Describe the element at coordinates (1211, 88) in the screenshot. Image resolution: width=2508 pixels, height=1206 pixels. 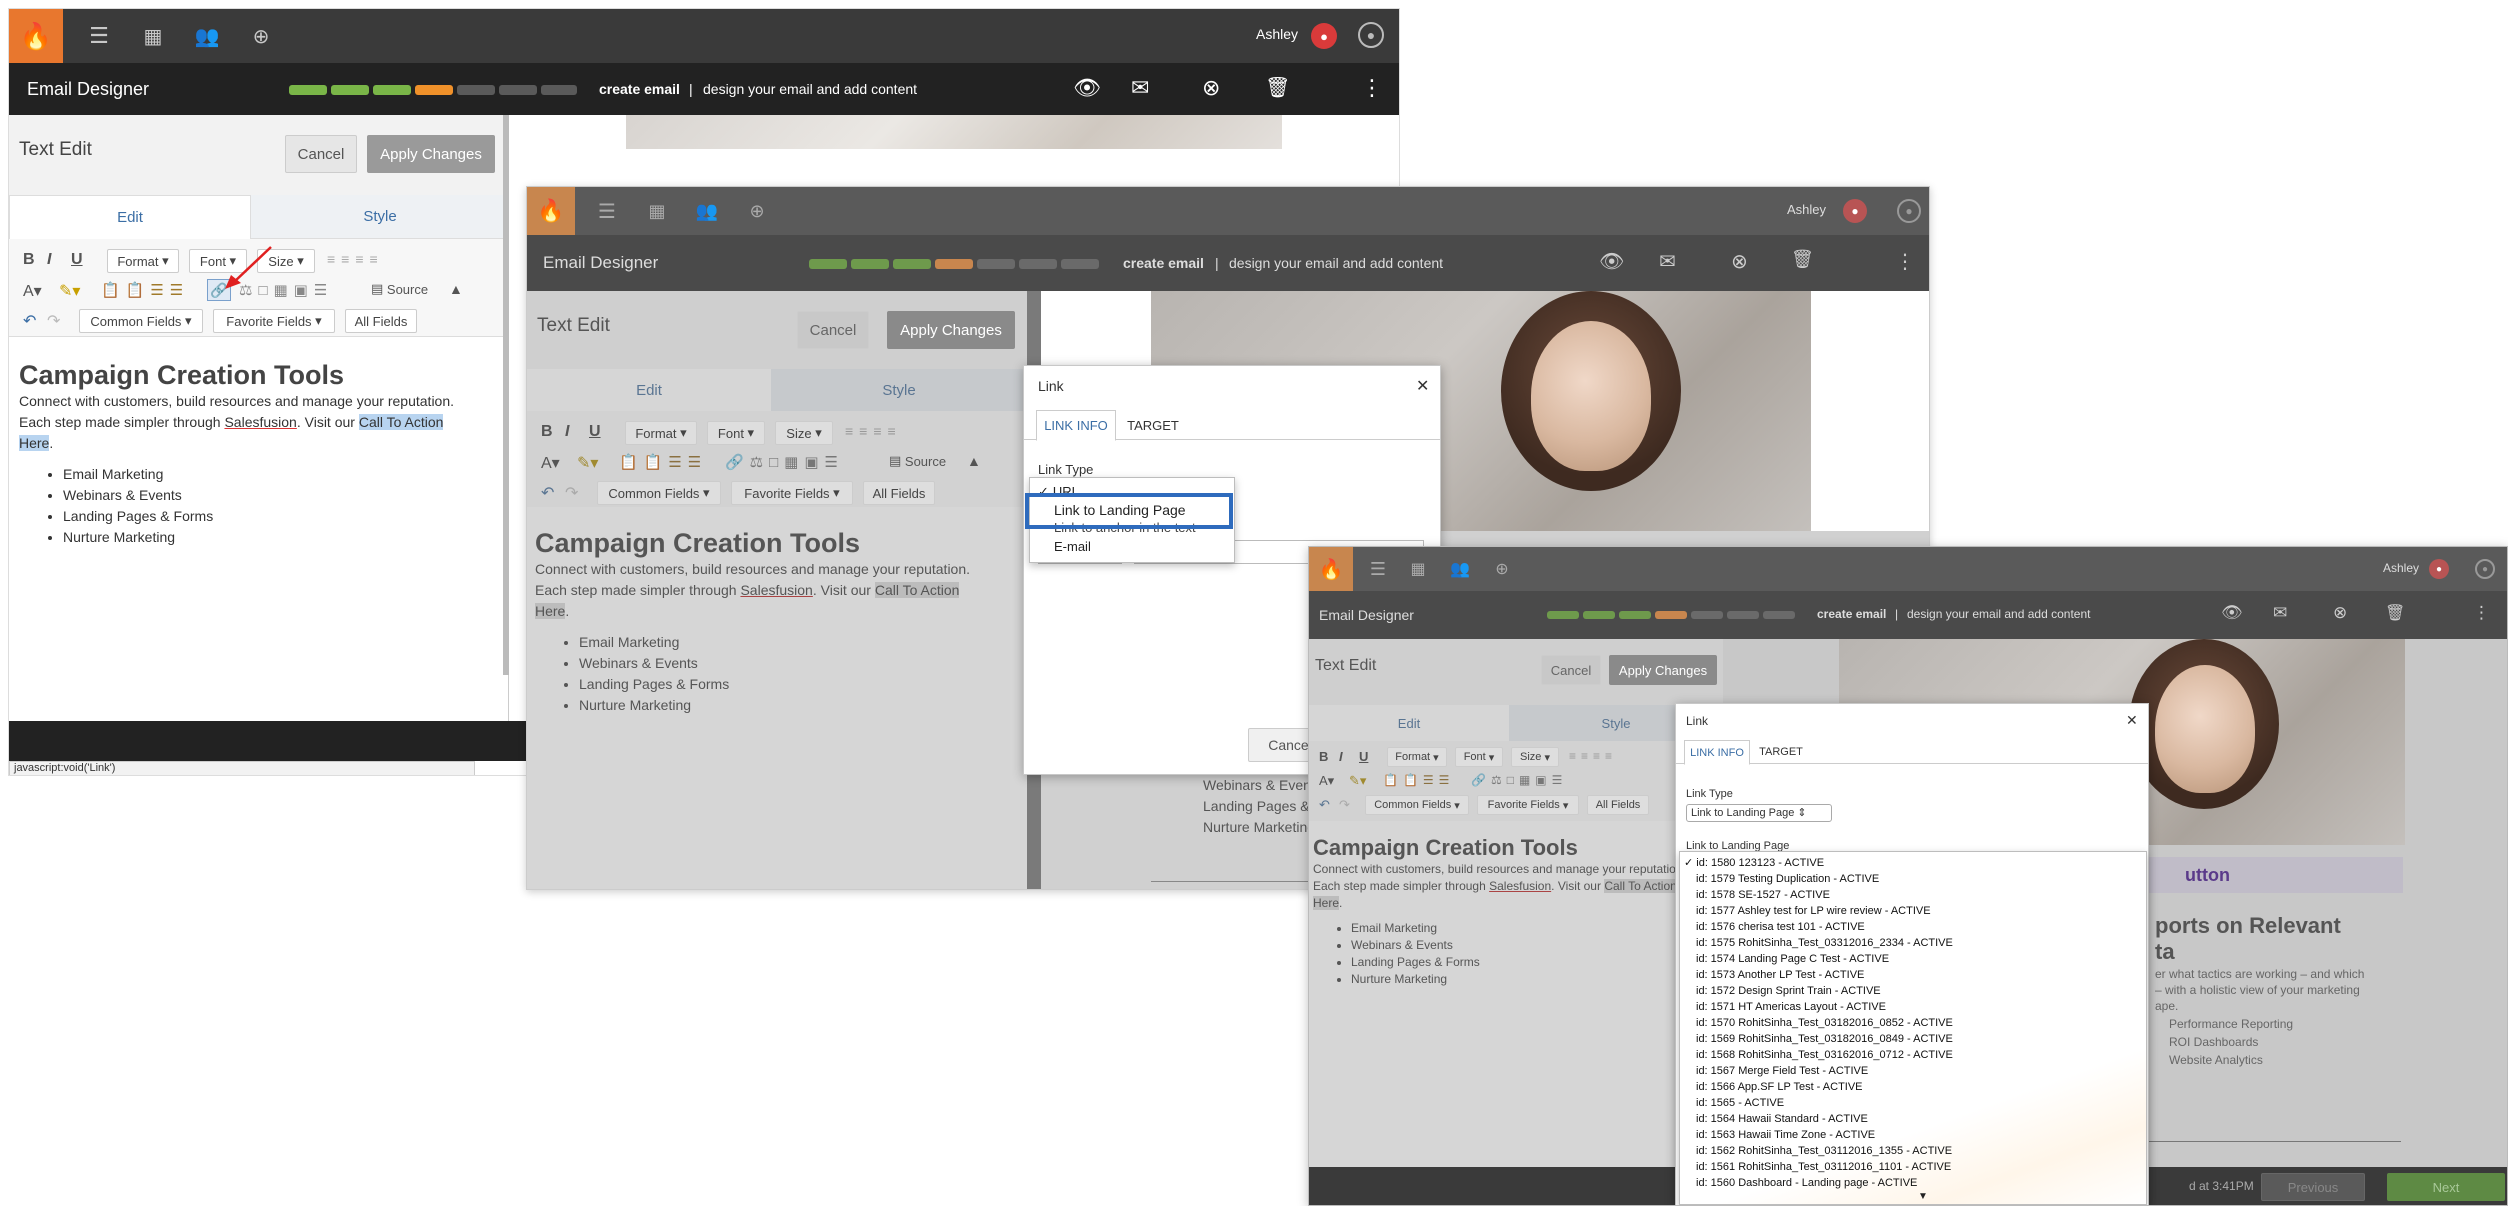
I see `close-circle-icon: ⊗` at that location.